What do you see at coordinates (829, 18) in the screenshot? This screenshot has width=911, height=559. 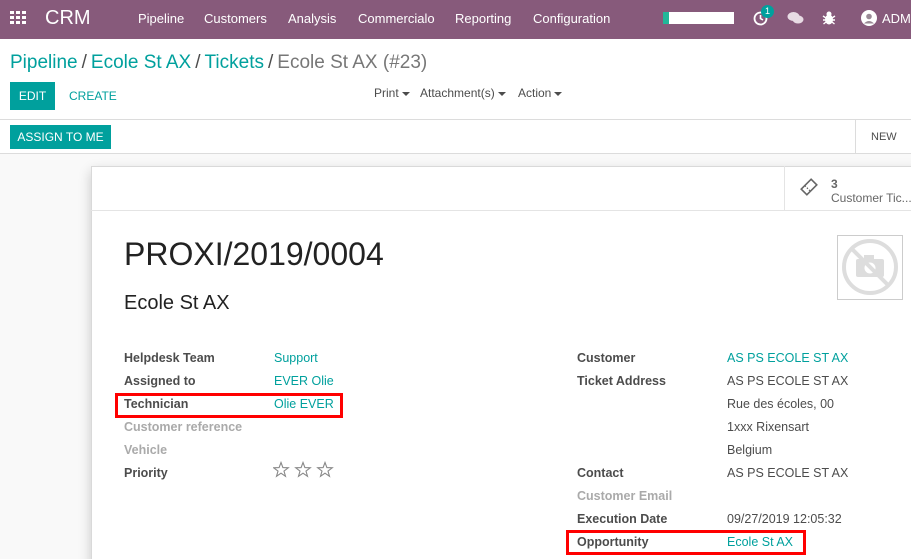 I see `bug-icon` at bounding box center [829, 18].